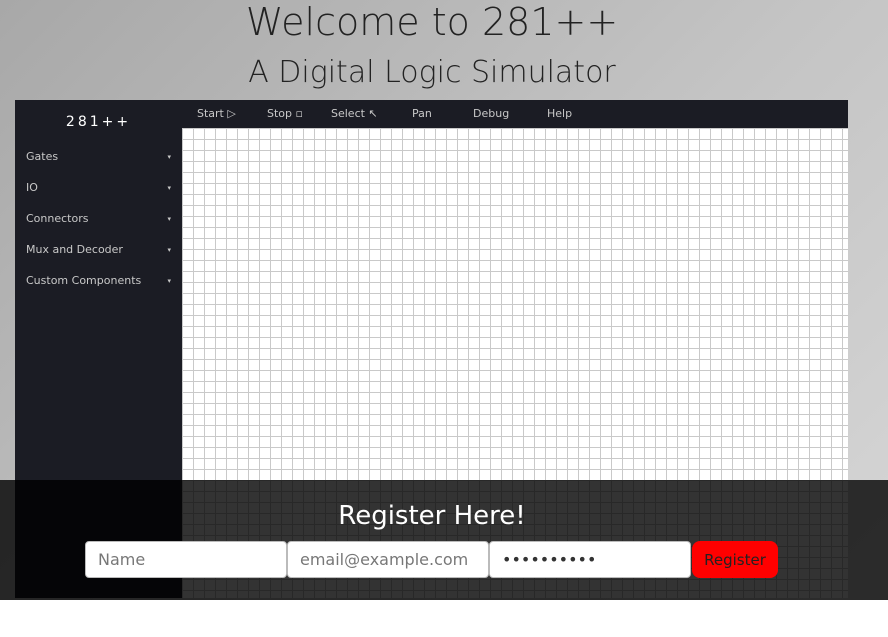  What do you see at coordinates (42, 156) in the screenshot?
I see `sidebar-item-label: Gates` at bounding box center [42, 156].